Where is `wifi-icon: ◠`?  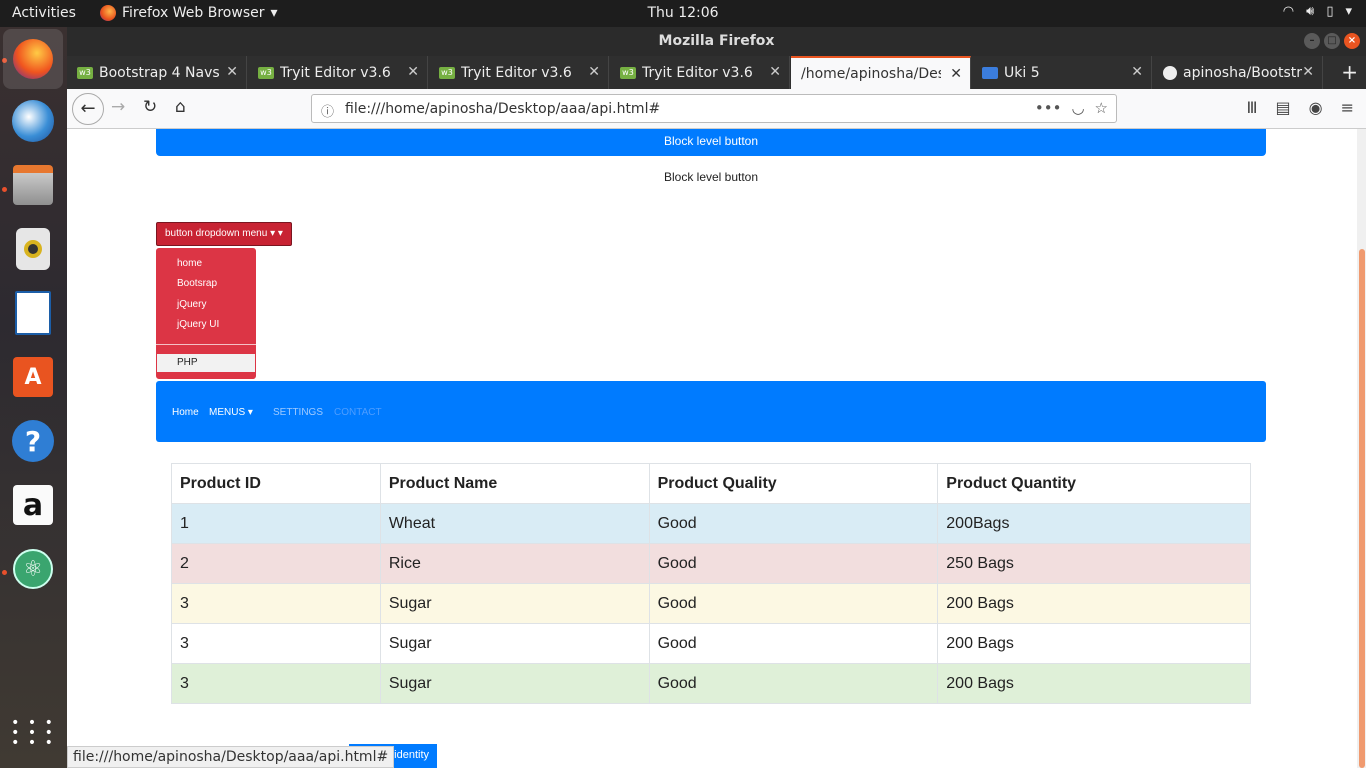 wifi-icon: ◠ is located at coordinates (1288, 11).